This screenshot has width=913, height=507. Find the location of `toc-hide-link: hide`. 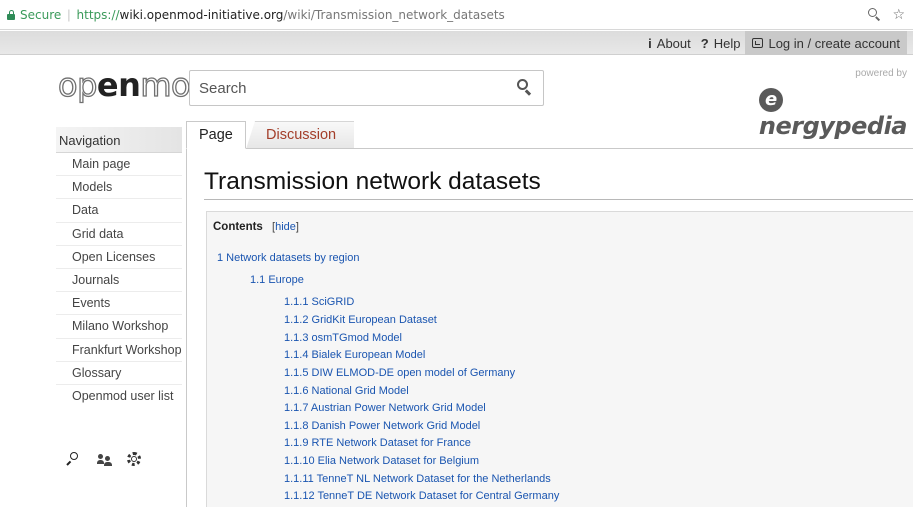

toc-hide-link: hide is located at coordinates (285, 227).